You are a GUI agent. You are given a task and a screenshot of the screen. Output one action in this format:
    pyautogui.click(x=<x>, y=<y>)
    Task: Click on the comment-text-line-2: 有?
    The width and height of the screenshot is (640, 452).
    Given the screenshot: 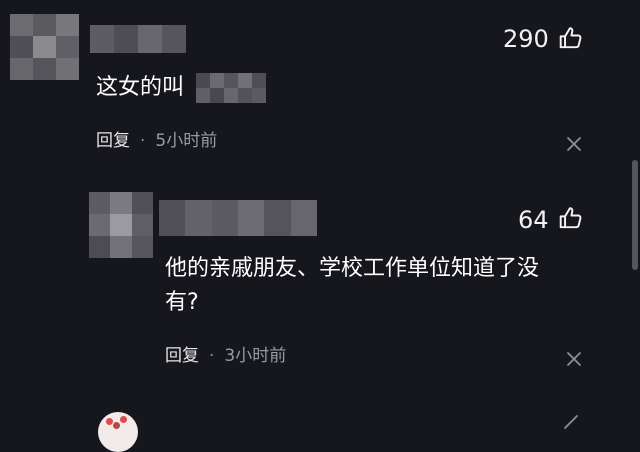 What is the action you would take?
    pyautogui.click(x=182, y=302)
    